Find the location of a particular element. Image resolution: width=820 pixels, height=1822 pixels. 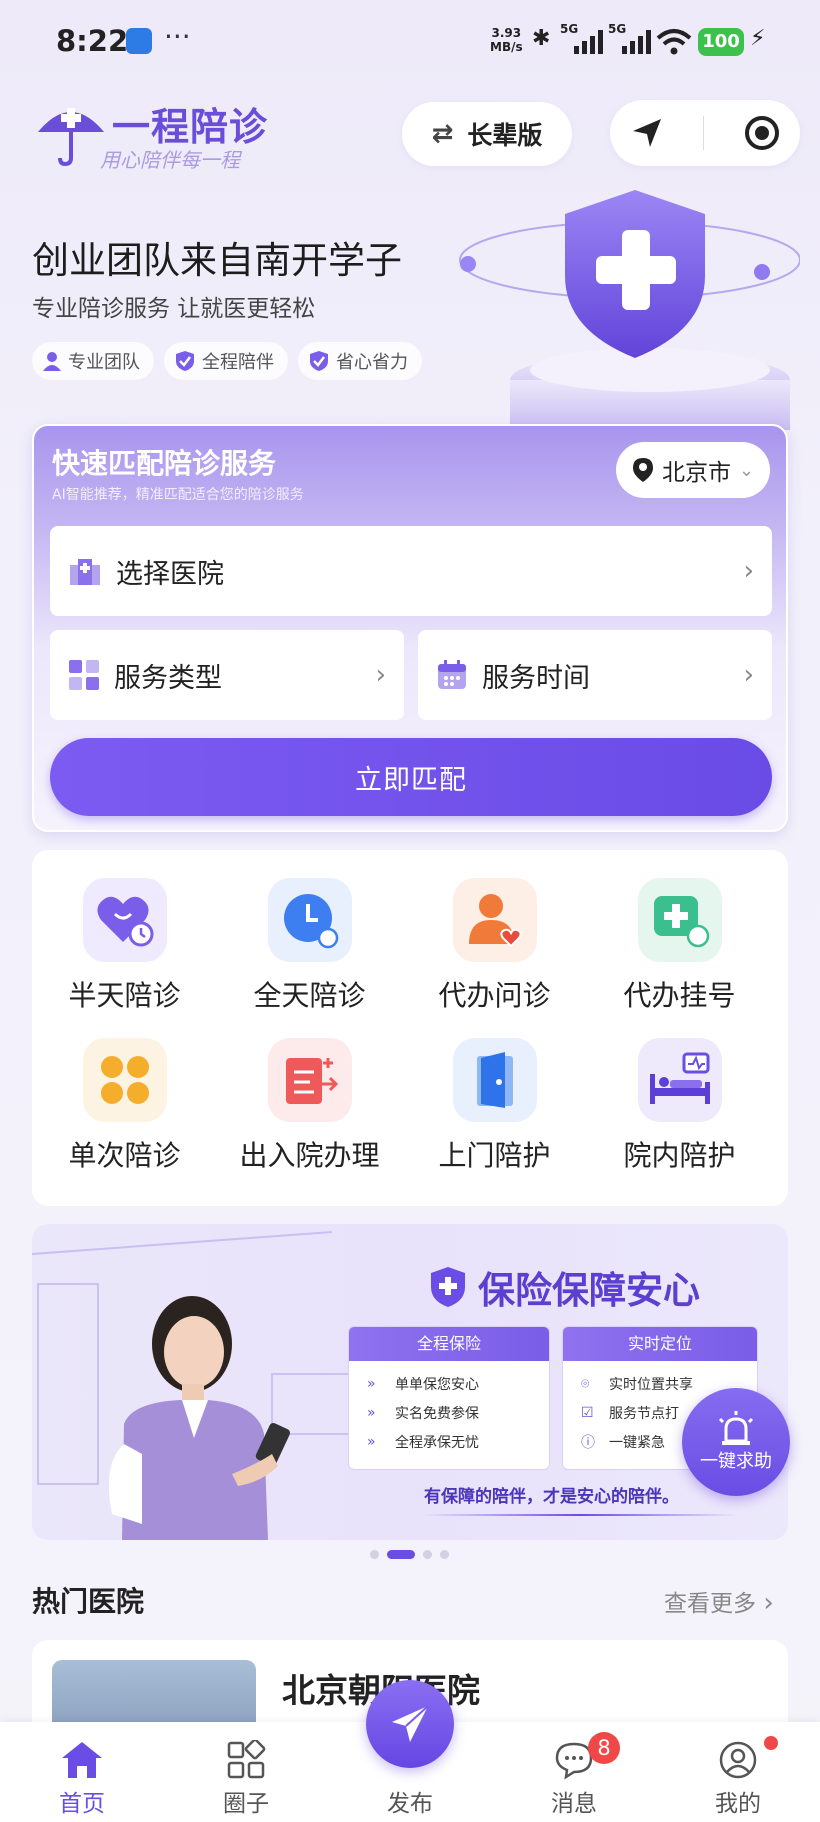

hot-hospitals-title: 热门医院 is located at coordinates (88, 1601).